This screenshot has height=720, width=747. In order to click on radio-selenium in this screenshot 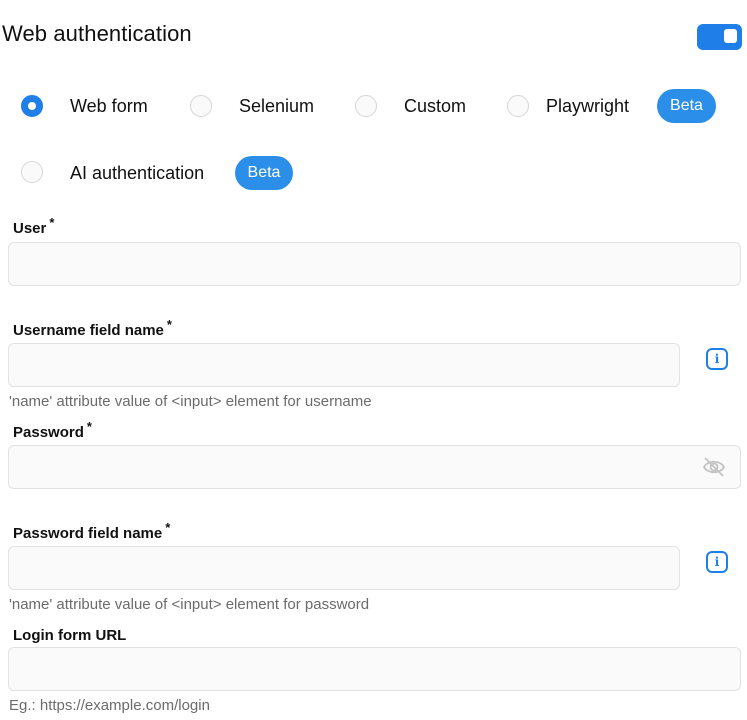, I will do `click(201, 106)`.